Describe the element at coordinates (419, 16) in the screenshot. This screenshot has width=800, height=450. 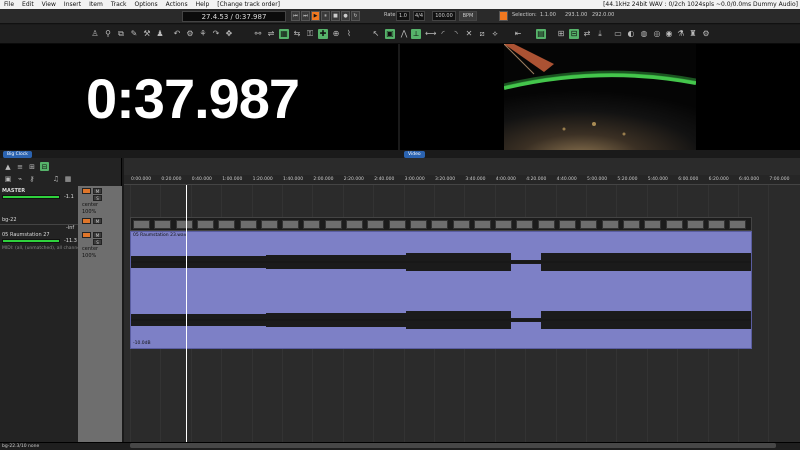
I see `timesig-field: 4/4` at that location.